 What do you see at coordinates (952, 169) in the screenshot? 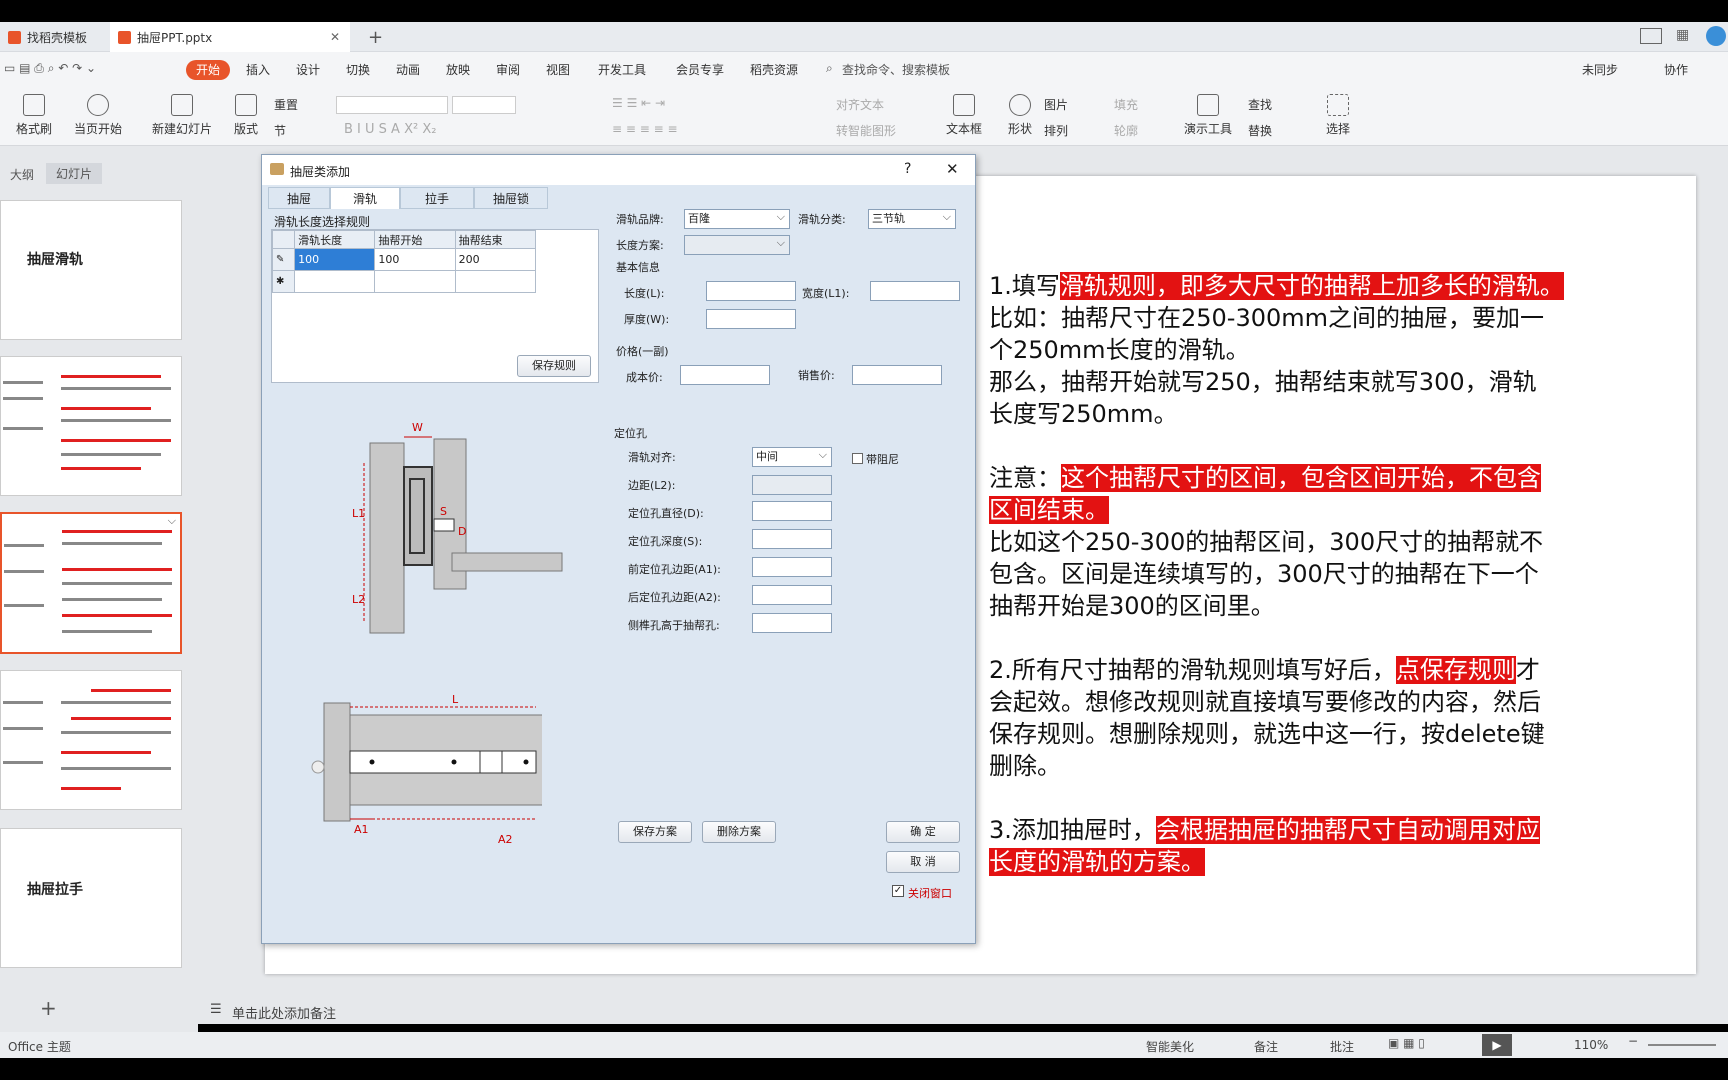
I see `close-icon: ✕` at bounding box center [952, 169].